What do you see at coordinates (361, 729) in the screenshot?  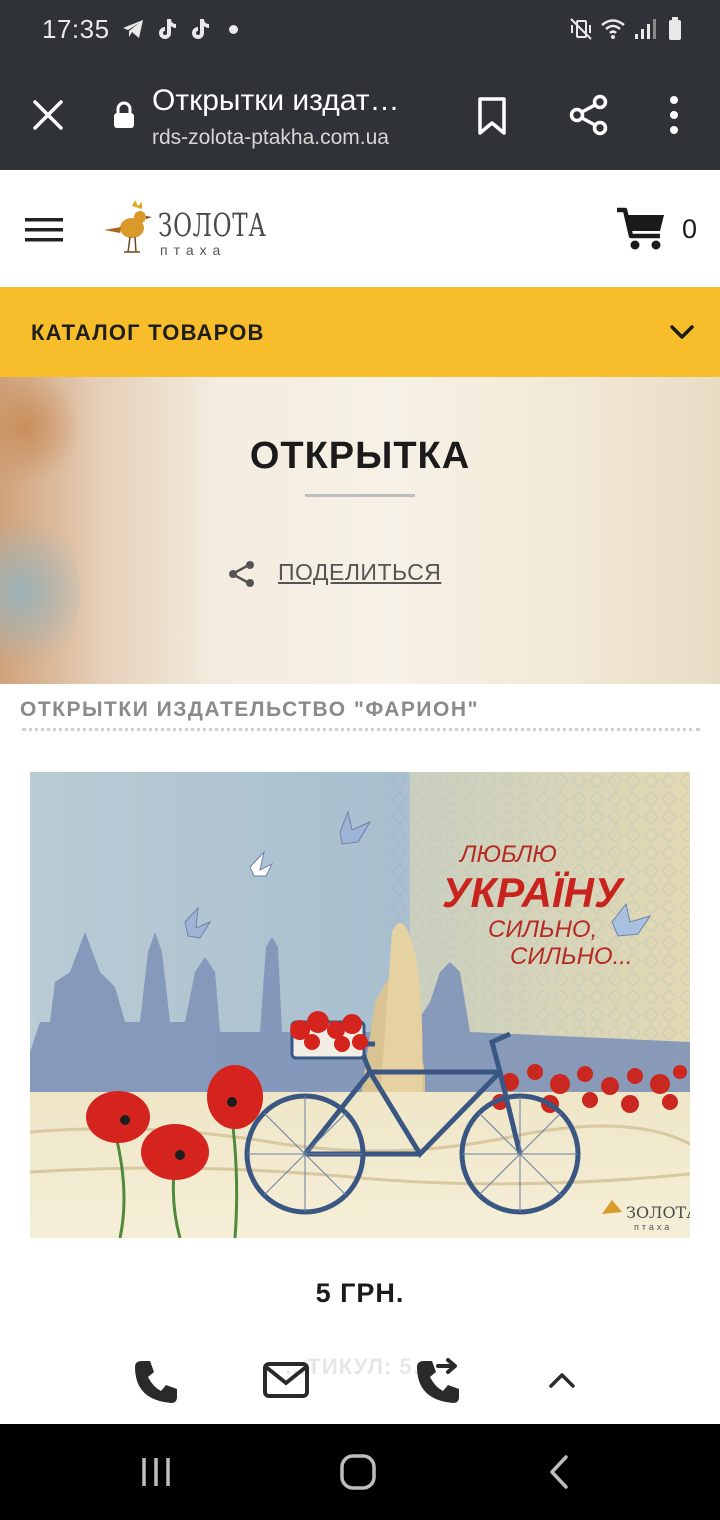 I see `dotted-divider` at bounding box center [361, 729].